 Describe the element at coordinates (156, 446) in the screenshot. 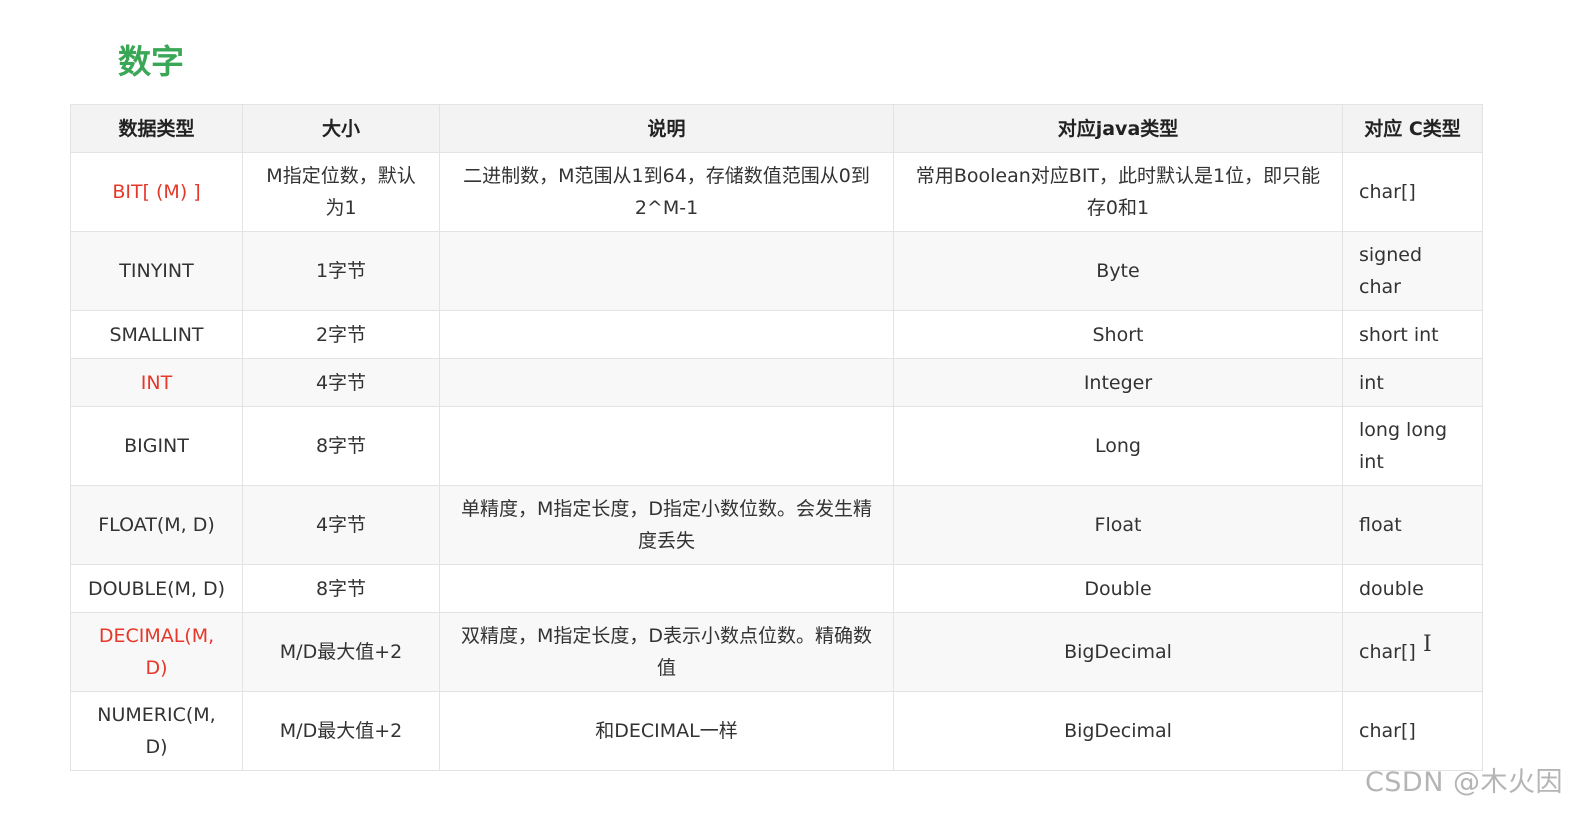

I see `type-cell: BIGINT` at that location.